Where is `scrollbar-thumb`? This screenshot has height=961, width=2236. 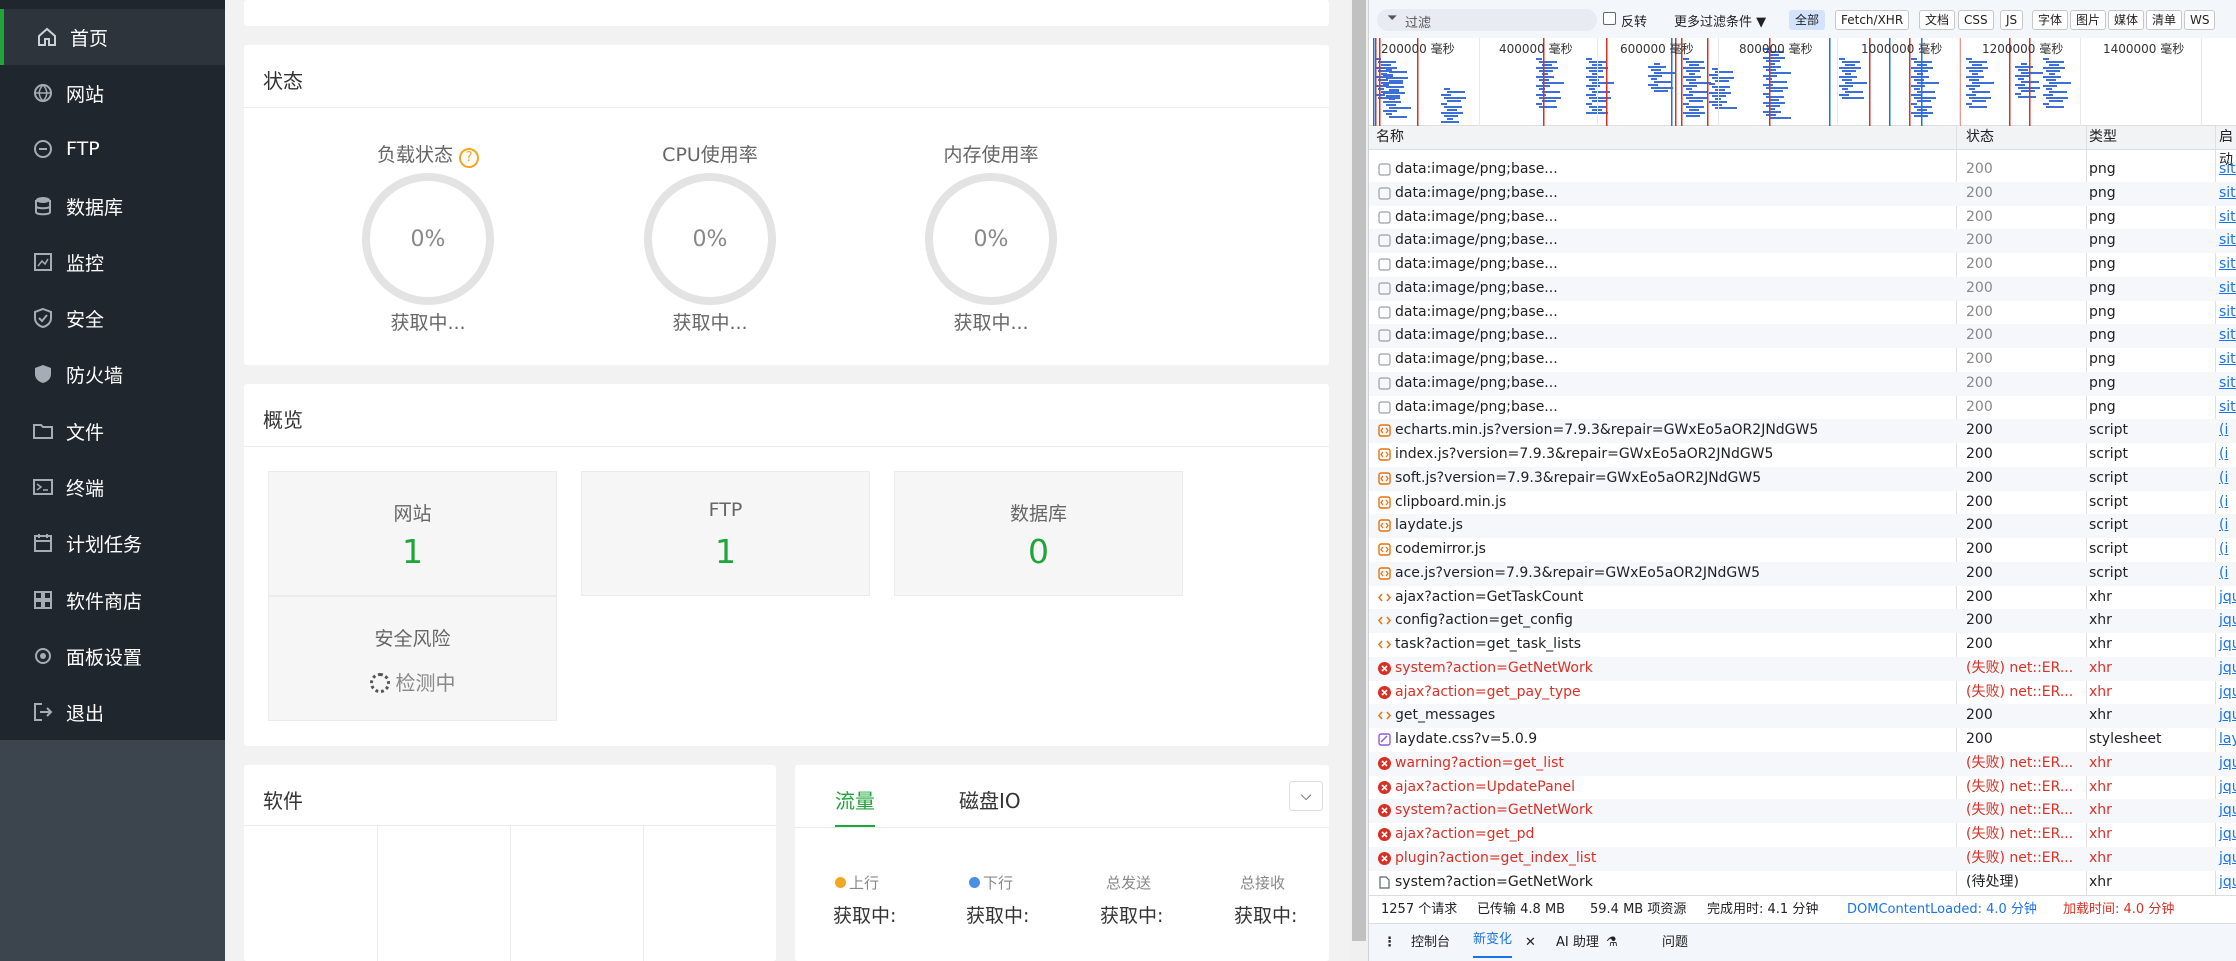 scrollbar-thumb is located at coordinates (1359, 470).